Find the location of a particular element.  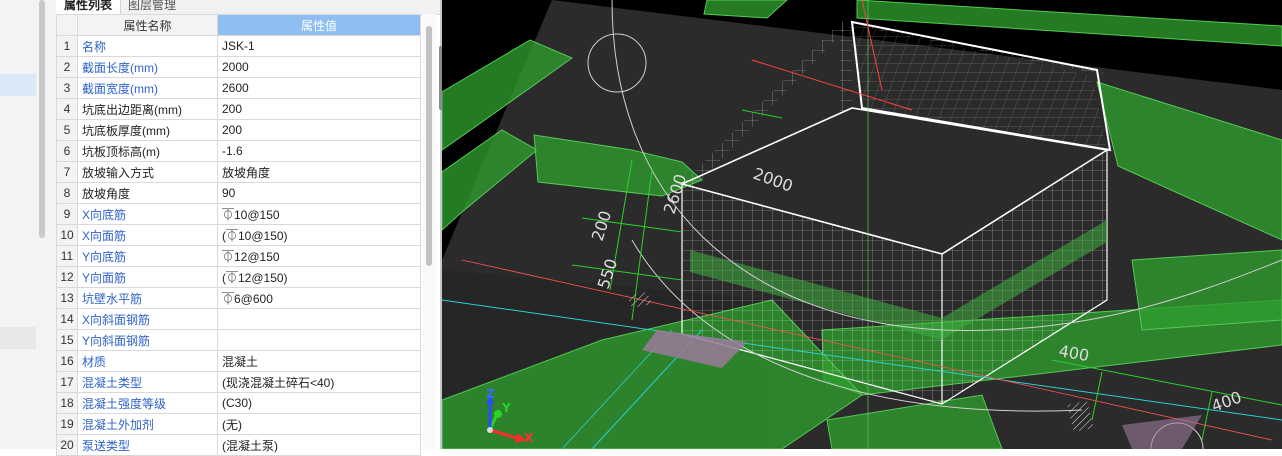

row-number: 8 is located at coordinates (67, 193).